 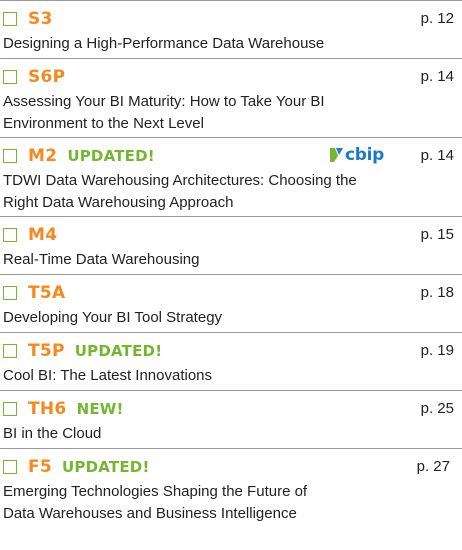 I want to click on course-title-line: Developing Your BI Tool Strategy, so click(x=113, y=317).